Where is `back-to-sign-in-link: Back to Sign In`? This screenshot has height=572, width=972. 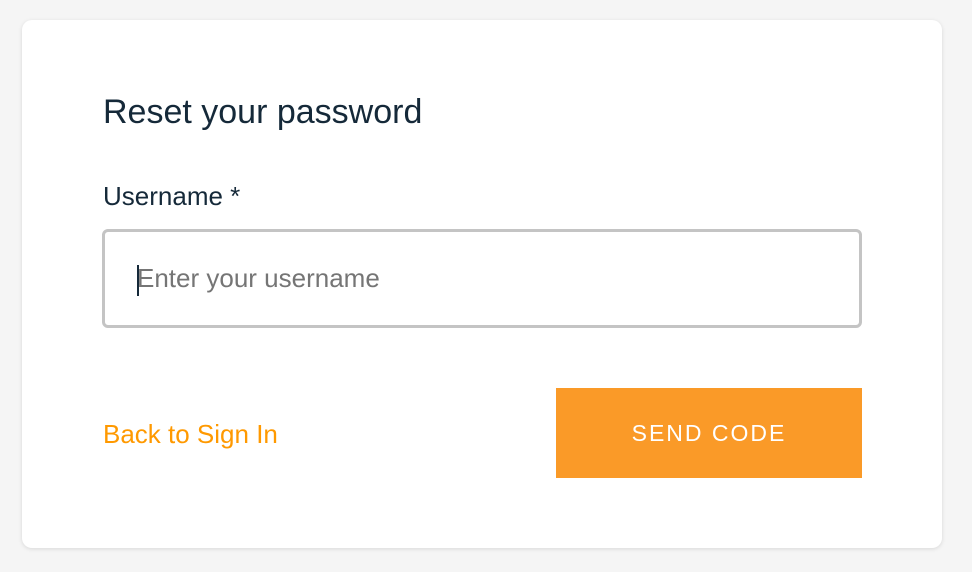 back-to-sign-in-link: Back to Sign In is located at coordinates (190, 434).